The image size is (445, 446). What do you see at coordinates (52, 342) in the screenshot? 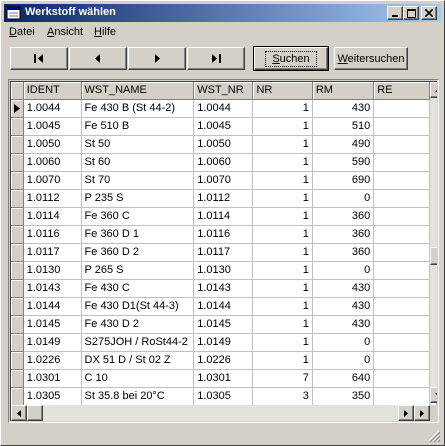
I see `cell-ident: 1.0149` at bounding box center [52, 342].